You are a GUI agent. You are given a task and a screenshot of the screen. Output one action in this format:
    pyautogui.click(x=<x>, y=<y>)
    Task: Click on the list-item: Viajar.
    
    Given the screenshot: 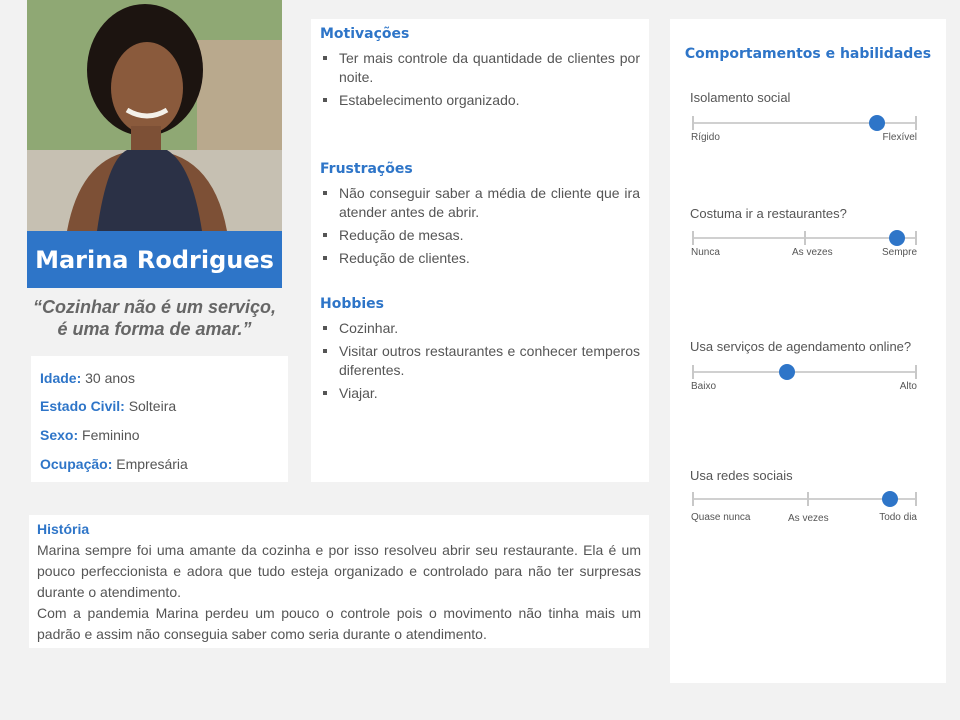 What is the action you would take?
    pyautogui.click(x=480, y=393)
    